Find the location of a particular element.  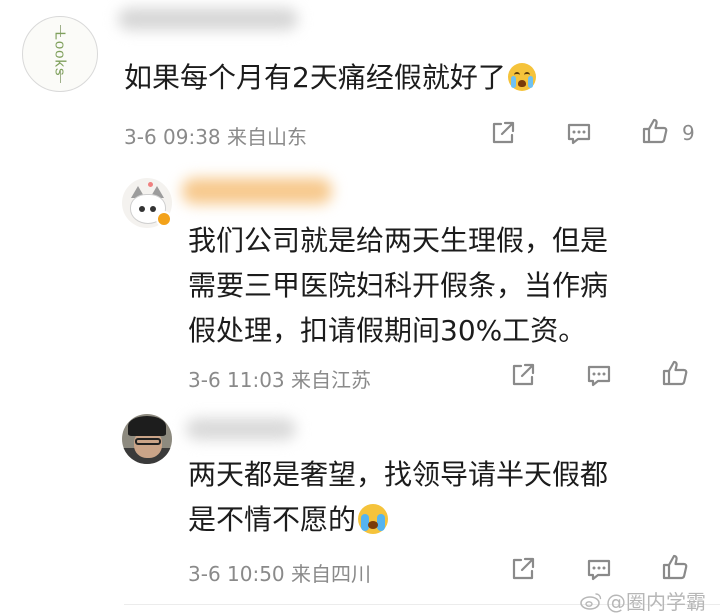

watermark: @圈内学霸 is located at coordinates (643, 600).